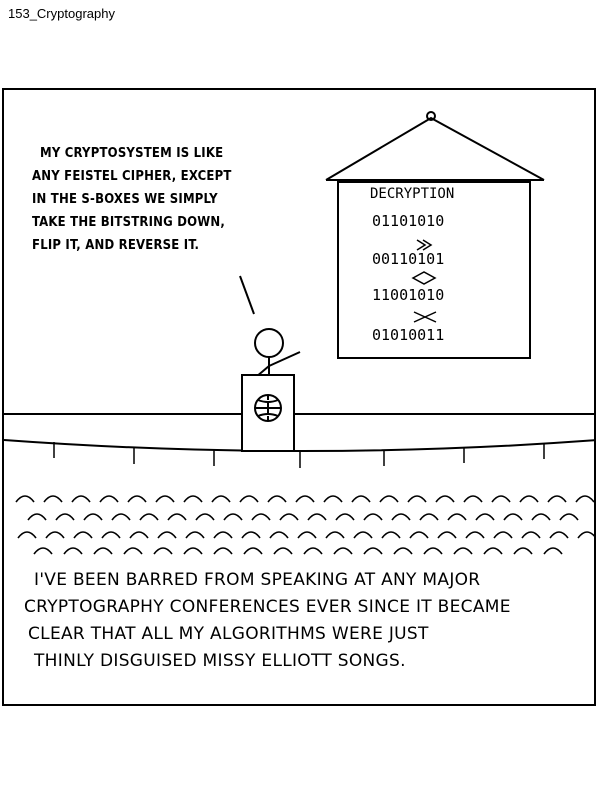 This screenshot has width=600, height=800. Describe the element at coordinates (408, 295) in the screenshot. I see `poster-row-3: 11001010` at that location.